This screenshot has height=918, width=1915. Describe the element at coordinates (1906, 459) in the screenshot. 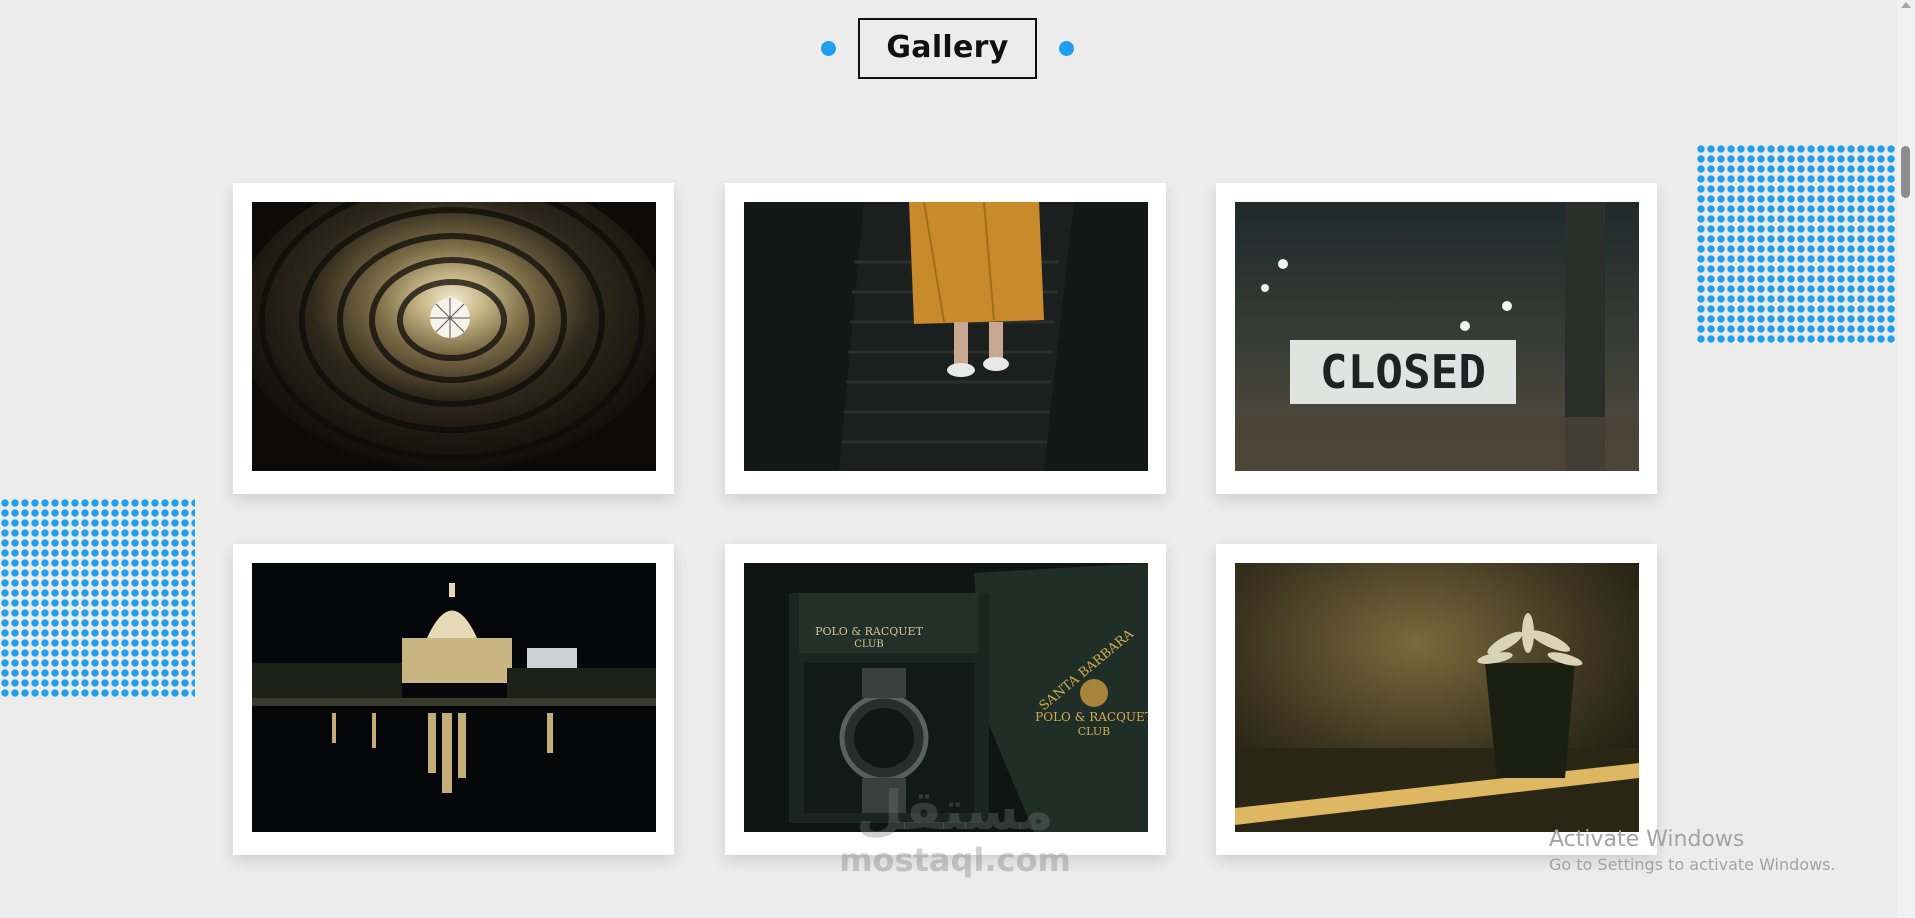

I see `vertical-scrollbar` at that location.